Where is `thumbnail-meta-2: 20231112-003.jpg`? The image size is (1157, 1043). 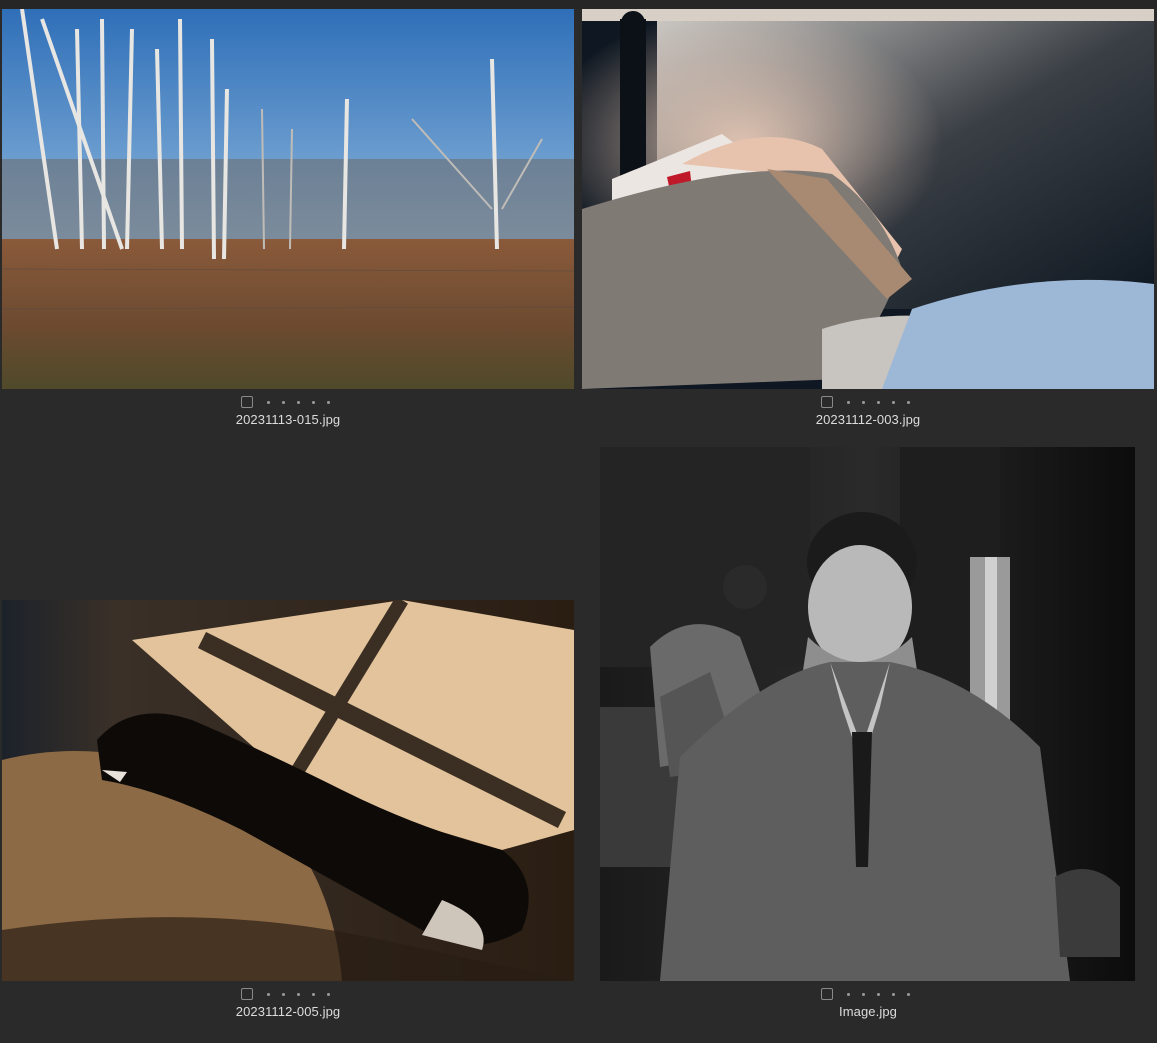 thumbnail-meta-2: 20231112-003.jpg is located at coordinates (868, 410).